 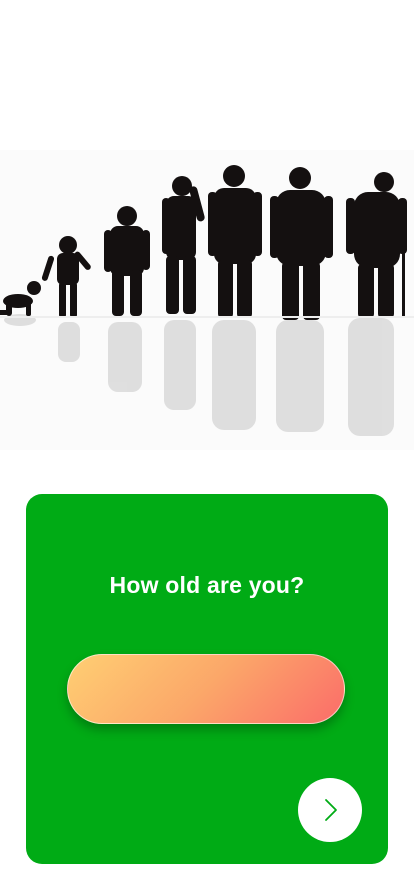 What do you see at coordinates (207, 585) in the screenshot?
I see `question-title: How old are you?` at bounding box center [207, 585].